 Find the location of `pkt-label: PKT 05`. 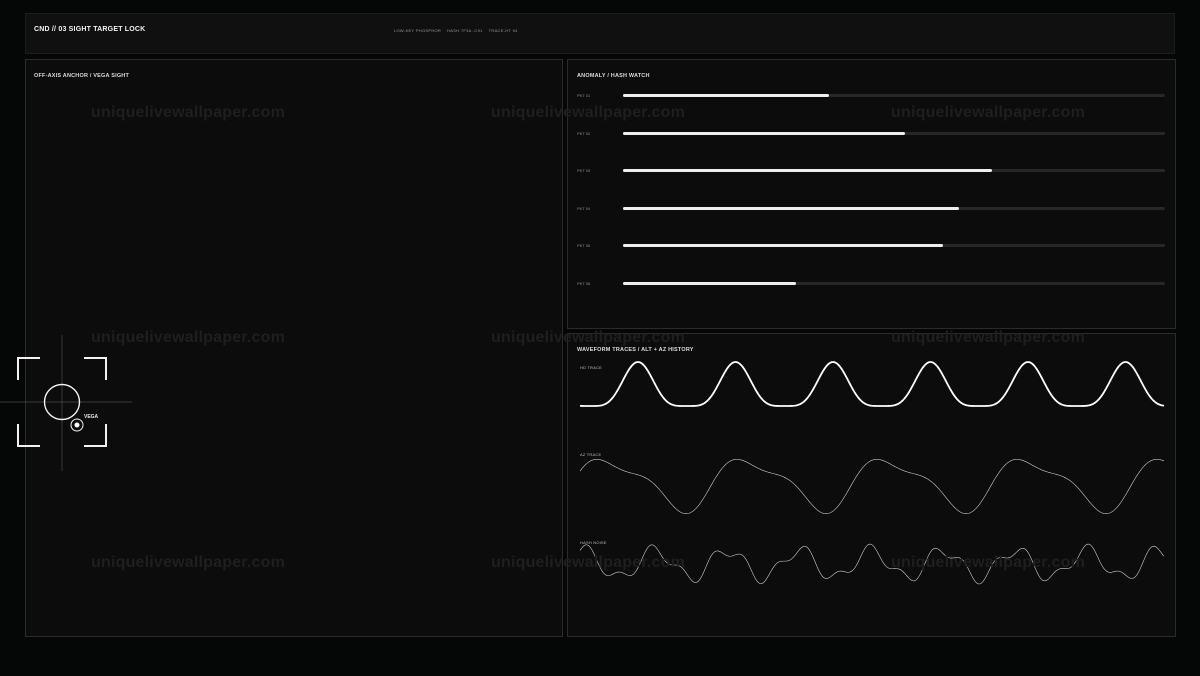

pkt-label: PKT 05 is located at coordinates (584, 245).